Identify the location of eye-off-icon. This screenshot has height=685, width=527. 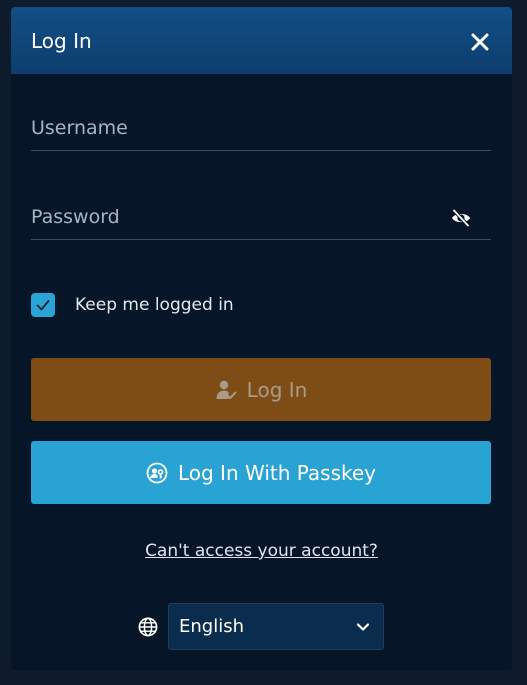
(461, 218).